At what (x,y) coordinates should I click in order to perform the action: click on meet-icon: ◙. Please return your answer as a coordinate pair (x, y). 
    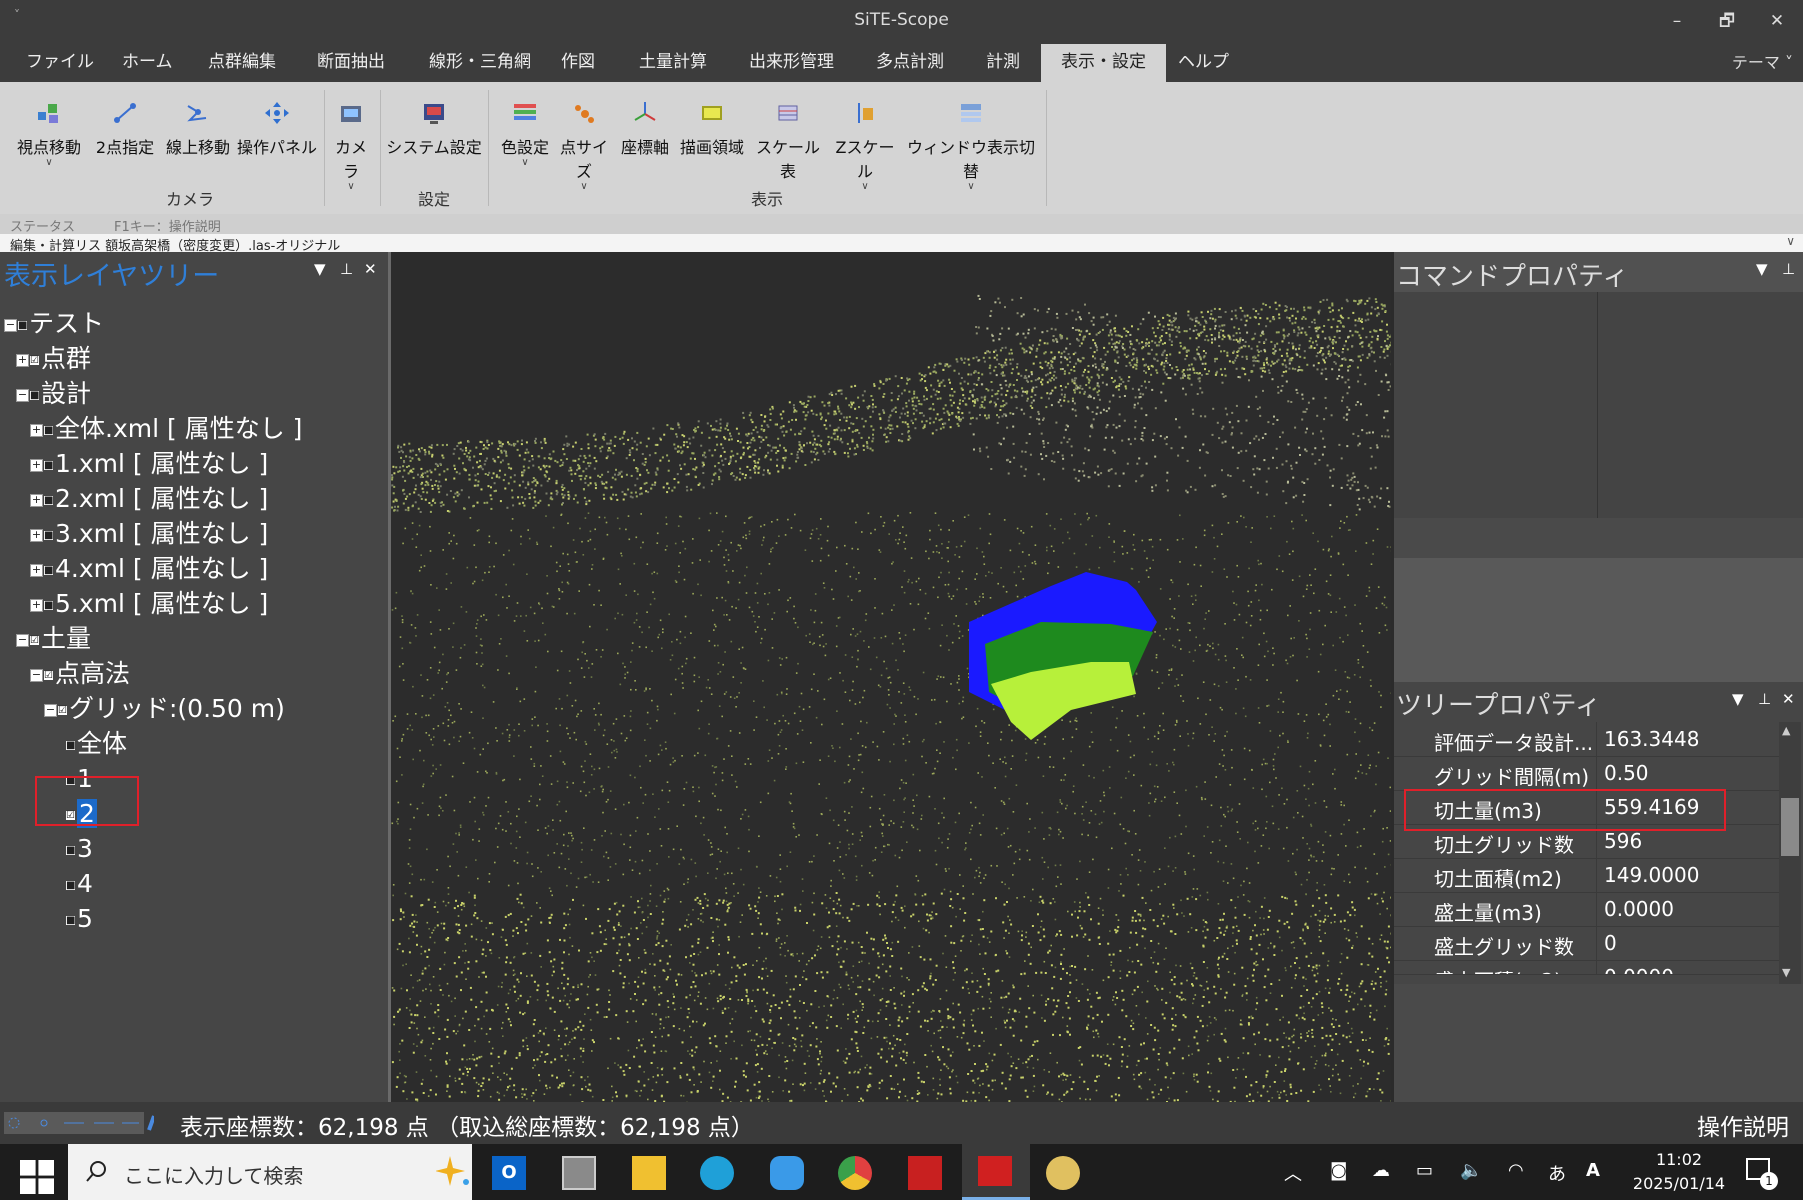
    Looking at the image, I should click on (1338, 1170).